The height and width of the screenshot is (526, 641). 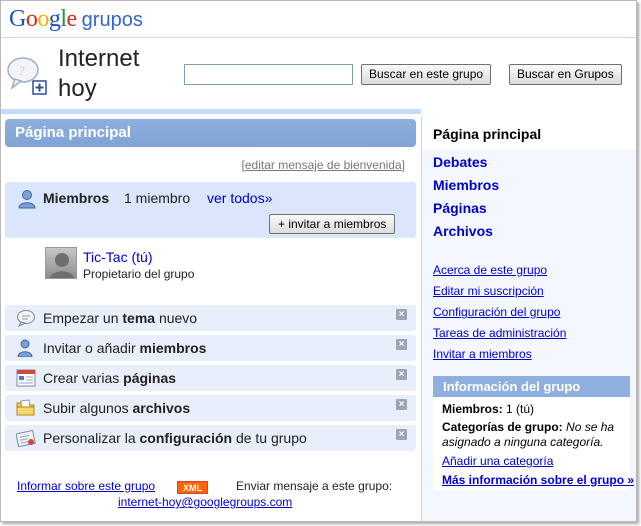 What do you see at coordinates (239, 198) in the screenshot?
I see `see-all-members-link: ver todos»` at bounding box center [239, 198].